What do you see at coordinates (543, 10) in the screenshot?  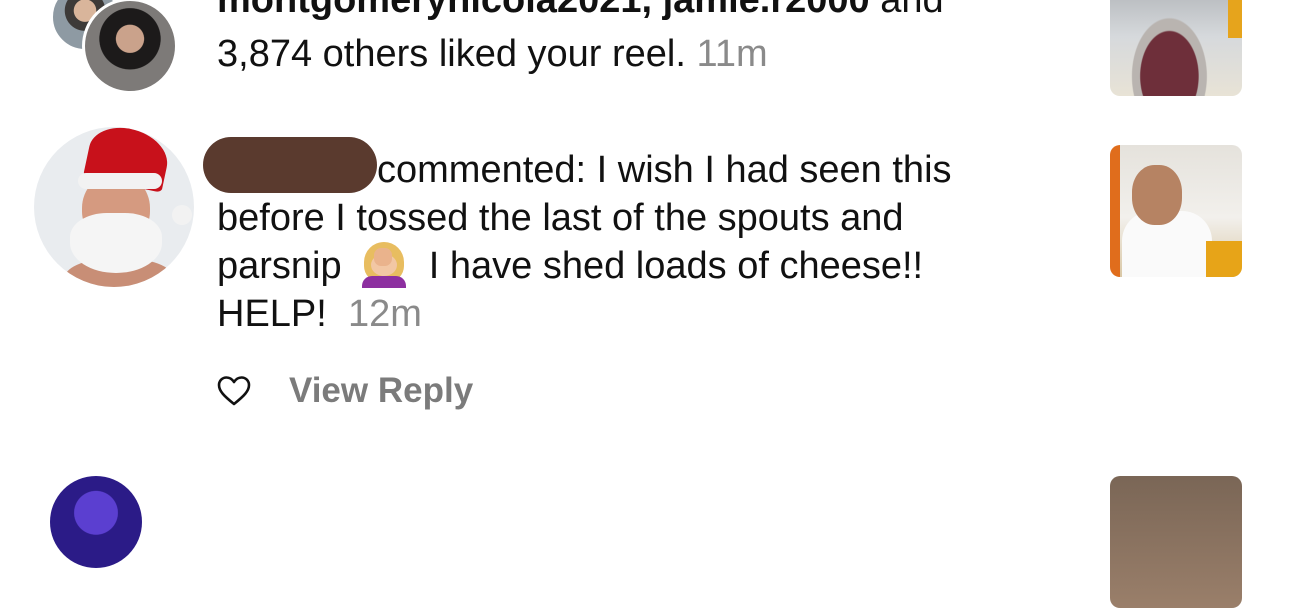 I see `liker-usernames: montgomerynicola2021, jamie.r2000` at bounding box center [543, 10].